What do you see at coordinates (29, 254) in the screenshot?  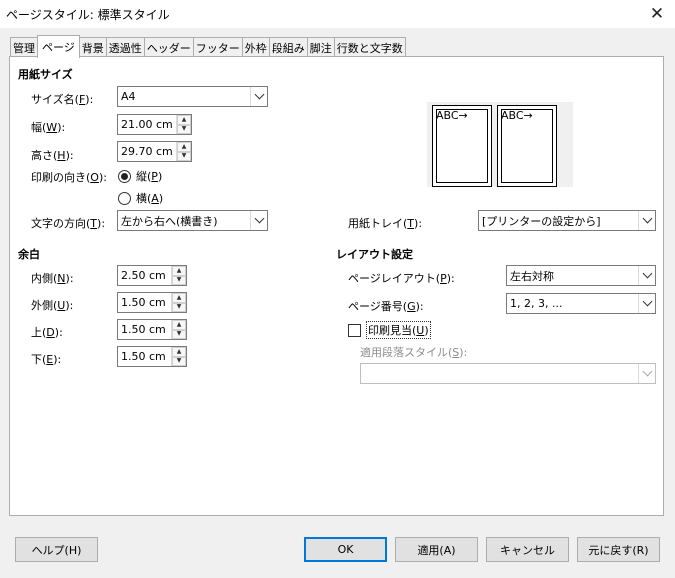 I see `margins-heading: 余白` at bounding box center [29, 254].